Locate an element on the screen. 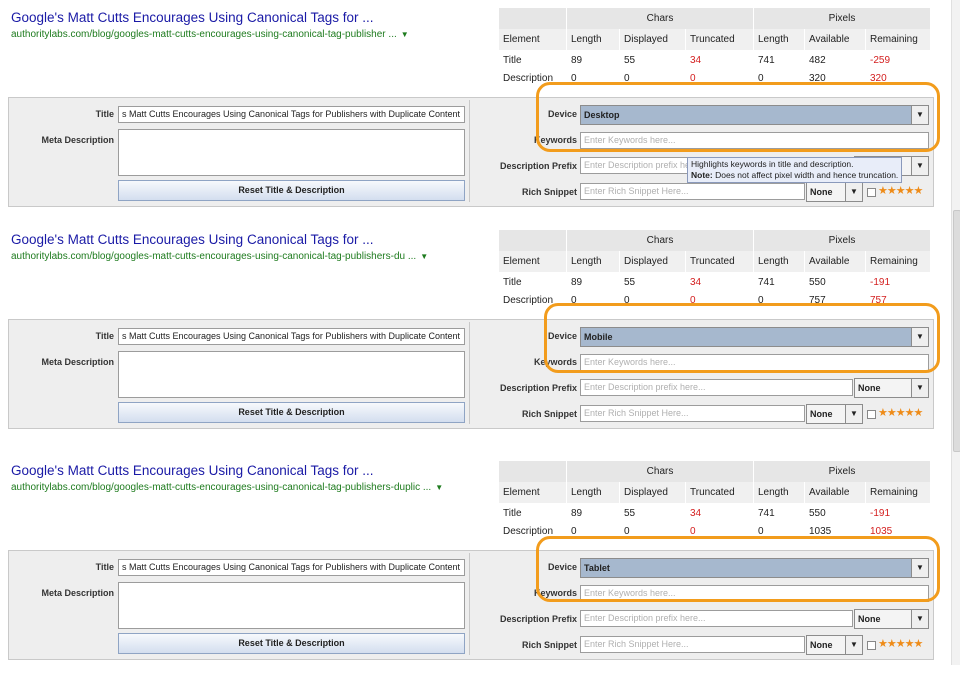  prefix-label: Description Prefix is located at coordinates (538, 388).